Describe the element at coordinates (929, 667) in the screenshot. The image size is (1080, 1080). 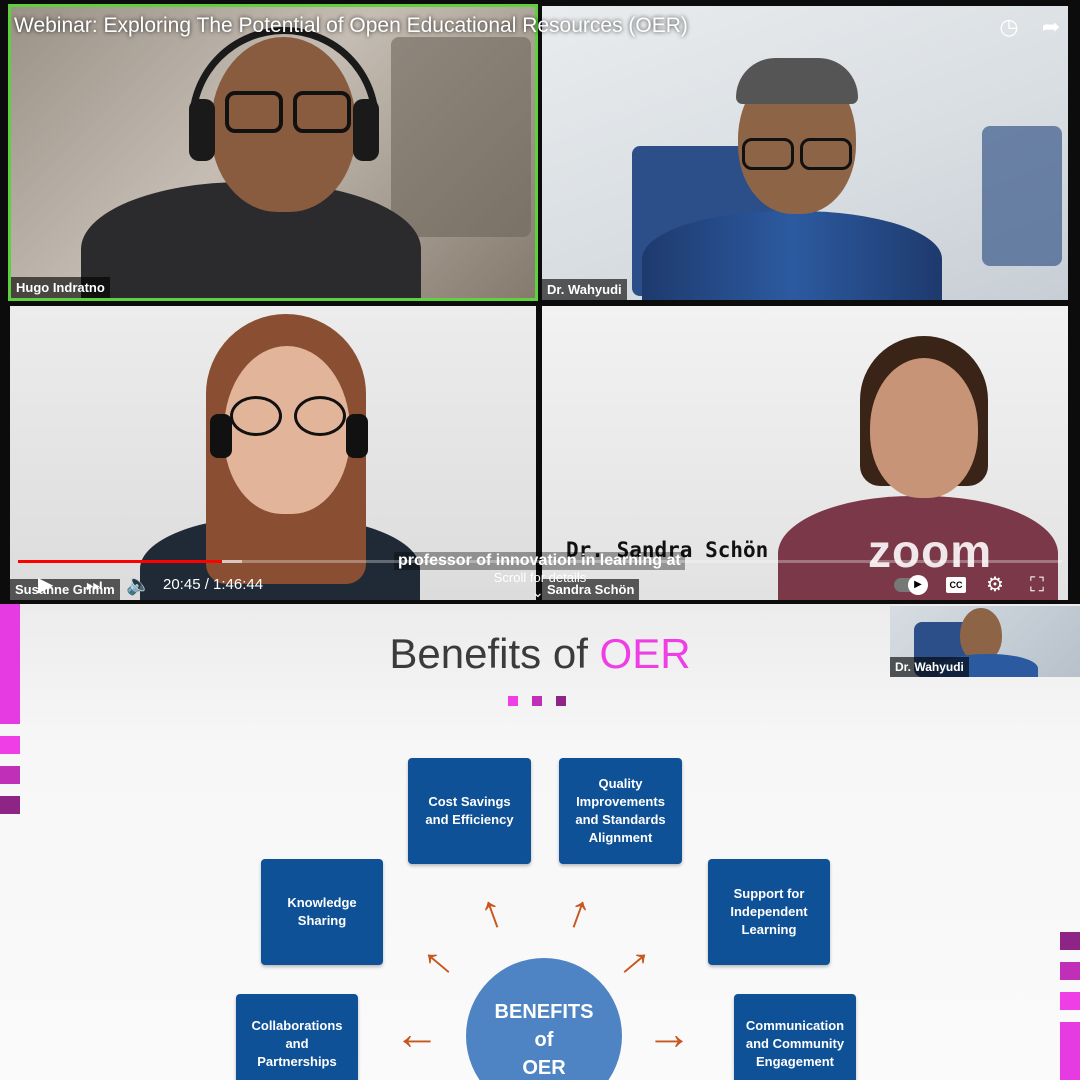
I see `pip-name-label: Dr. Wahyudi` at that location.